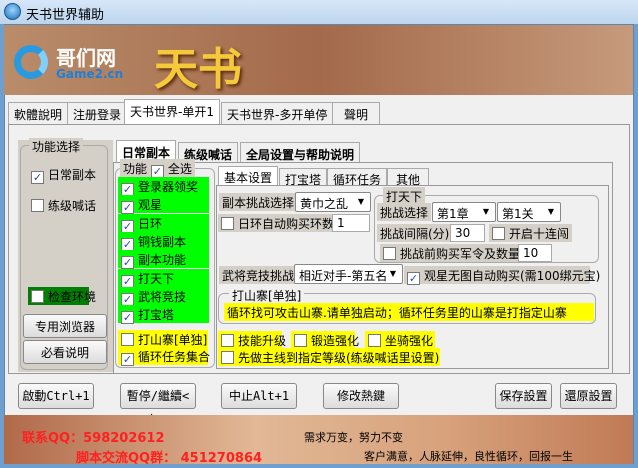  Describe the element at coordinates (588, 396) in the screenshot. I see `restore-settings-button: 還原設置` at that location.